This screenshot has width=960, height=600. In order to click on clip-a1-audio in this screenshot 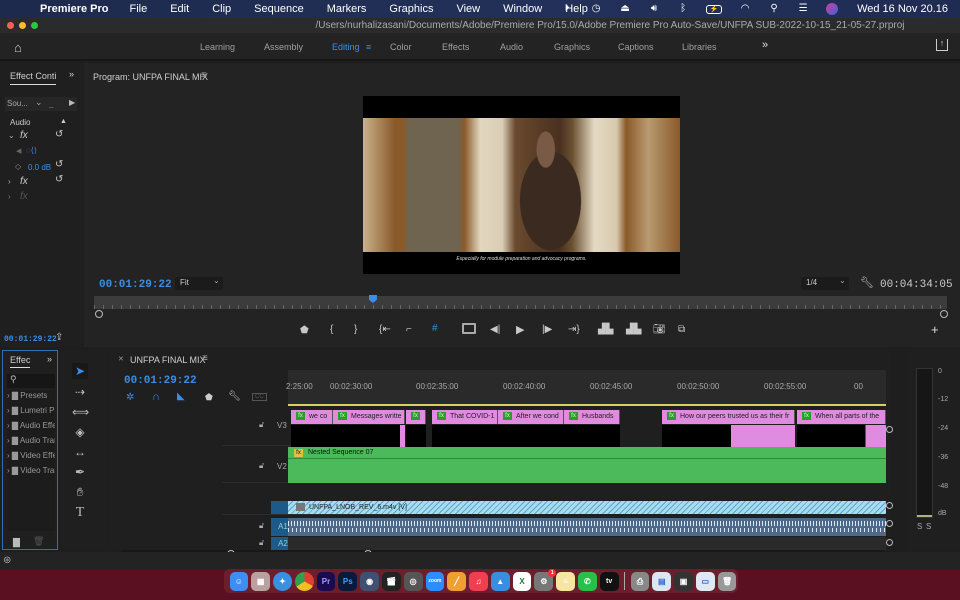, I will do `click(587, 527)`.